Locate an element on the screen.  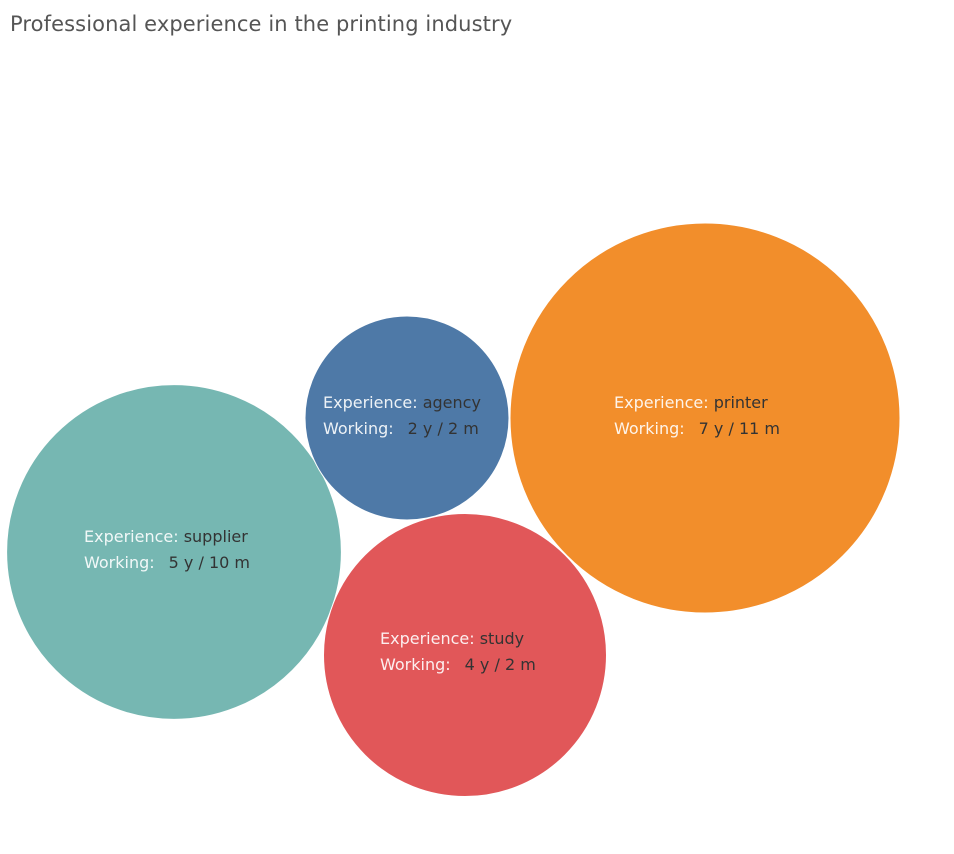
working-value: 7 y / 11 m is located at coordinates (739, 428).